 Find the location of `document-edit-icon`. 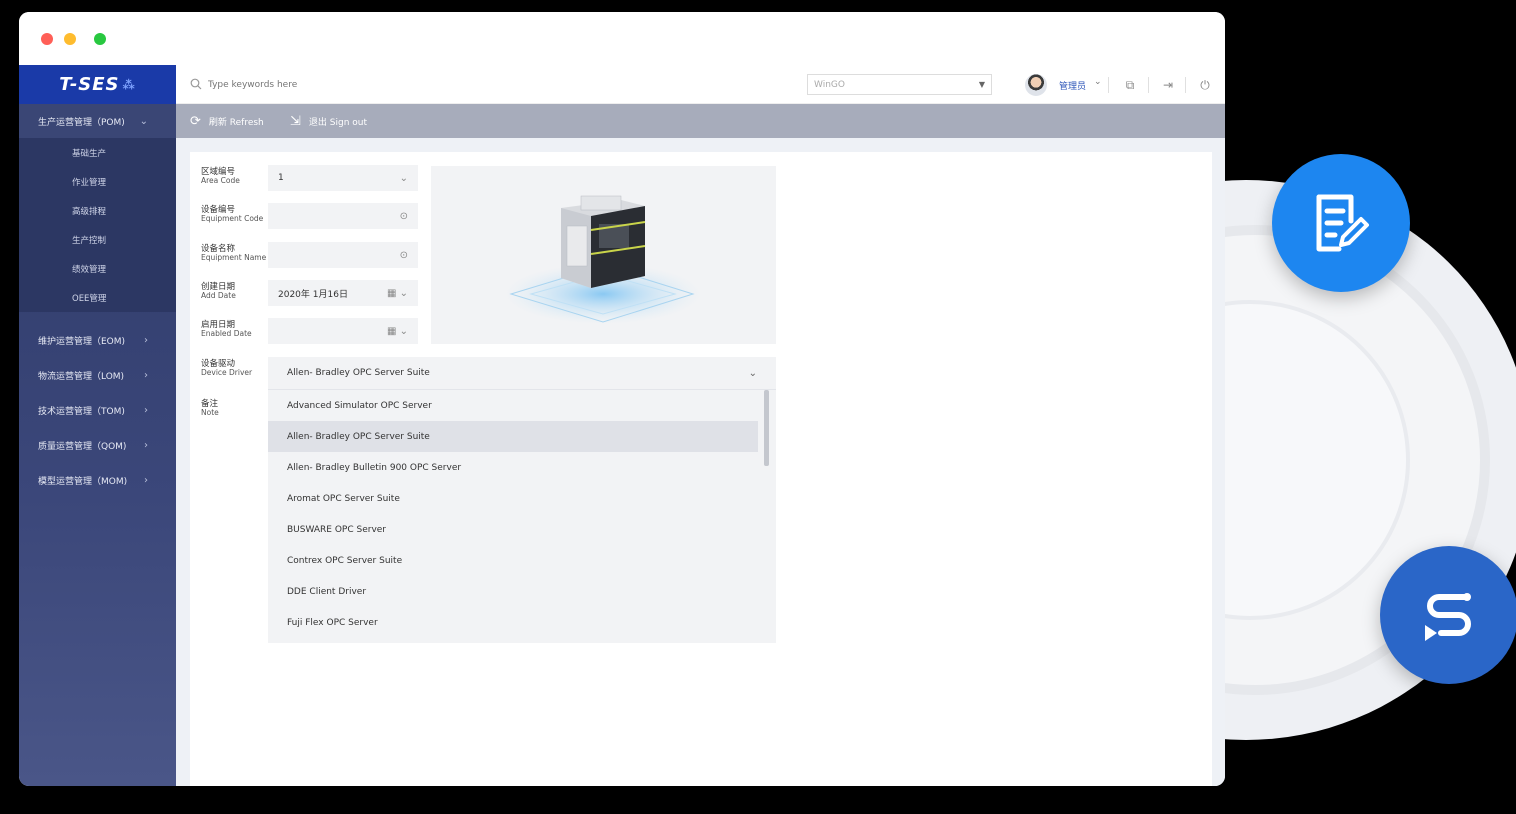

document-edit-icon is located at coordinates (1342, 223).